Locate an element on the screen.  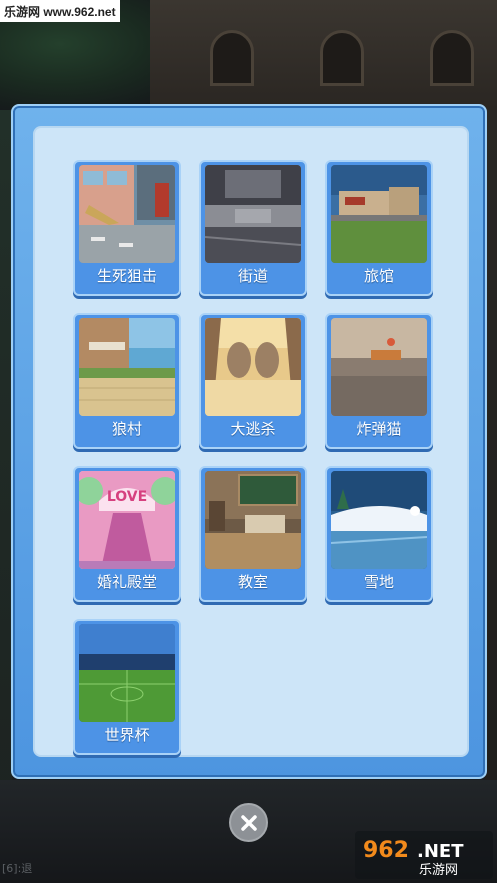
scene-card-1: 生死狙击 is located at coordinates (127, 228).